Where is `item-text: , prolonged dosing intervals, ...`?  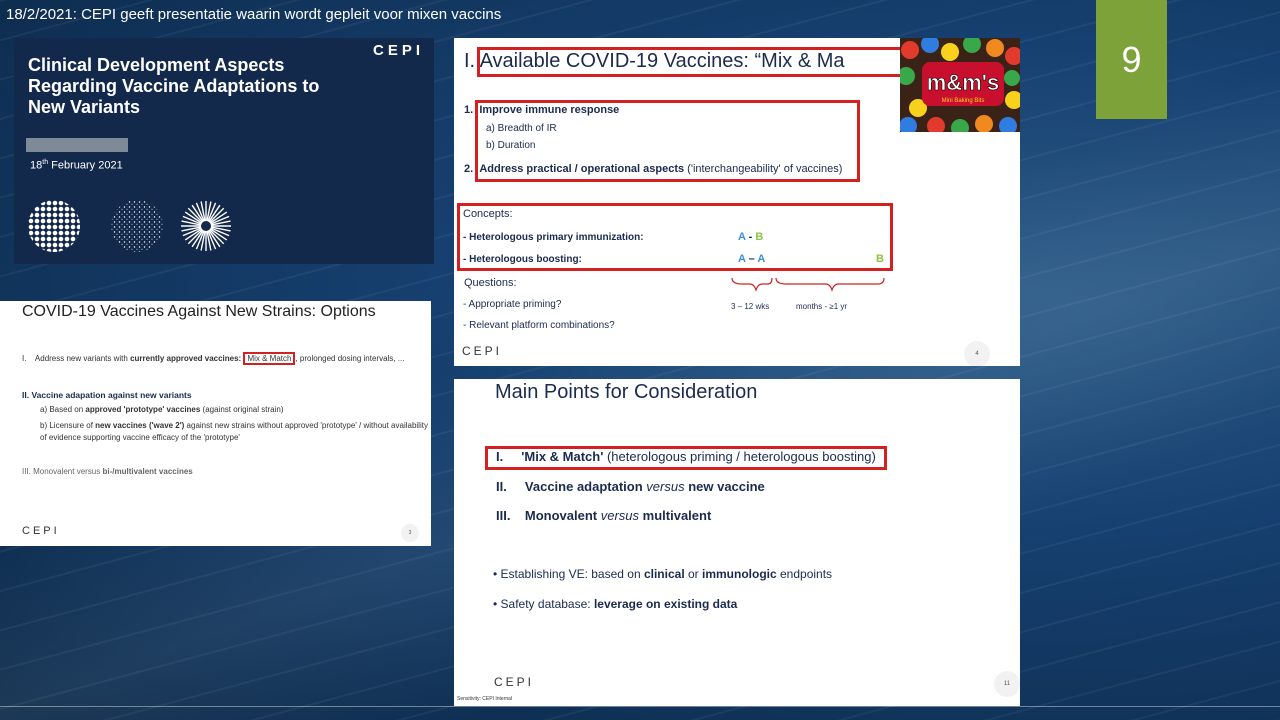
item-text: , prolonged dosing intervals, ... is located at coordinates (350, 358).